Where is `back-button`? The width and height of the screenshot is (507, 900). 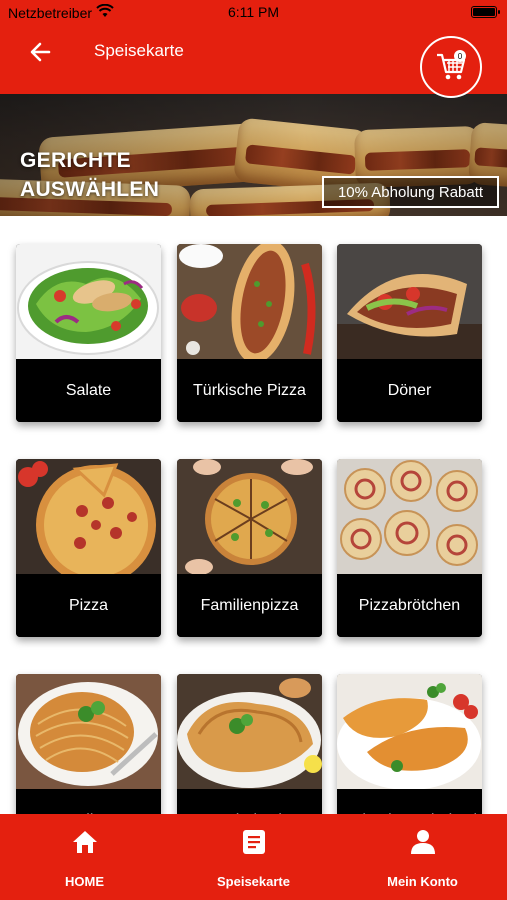
back-button is located at coordinates (40, 52).